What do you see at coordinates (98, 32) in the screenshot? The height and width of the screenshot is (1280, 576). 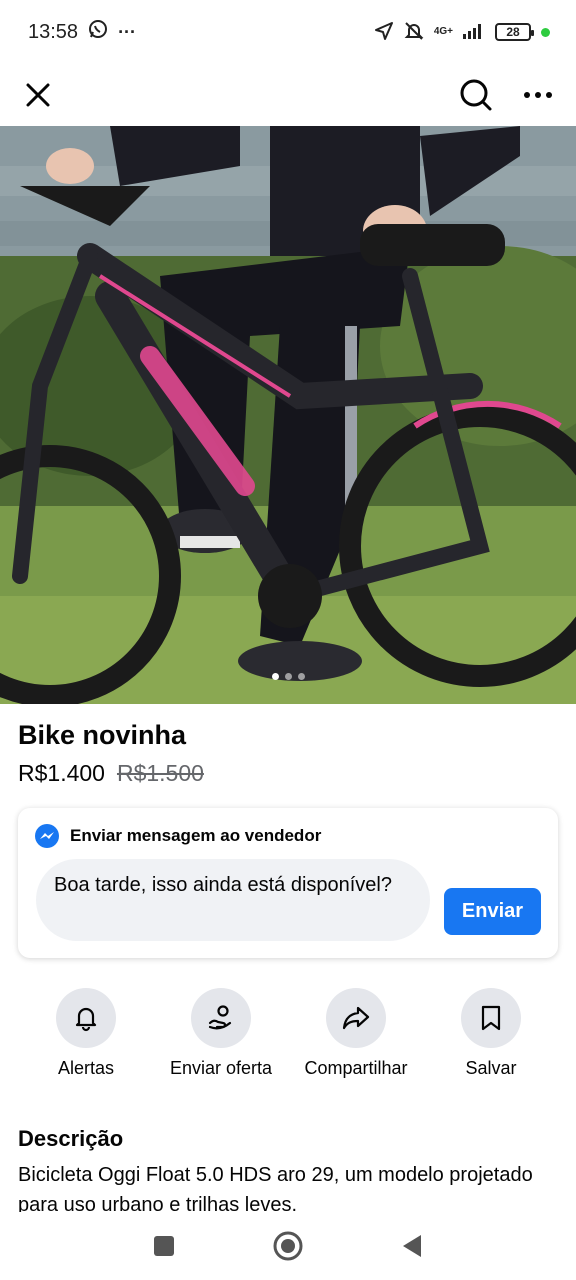 I see `whatsapp-icon` at bounding box center [98, 32].